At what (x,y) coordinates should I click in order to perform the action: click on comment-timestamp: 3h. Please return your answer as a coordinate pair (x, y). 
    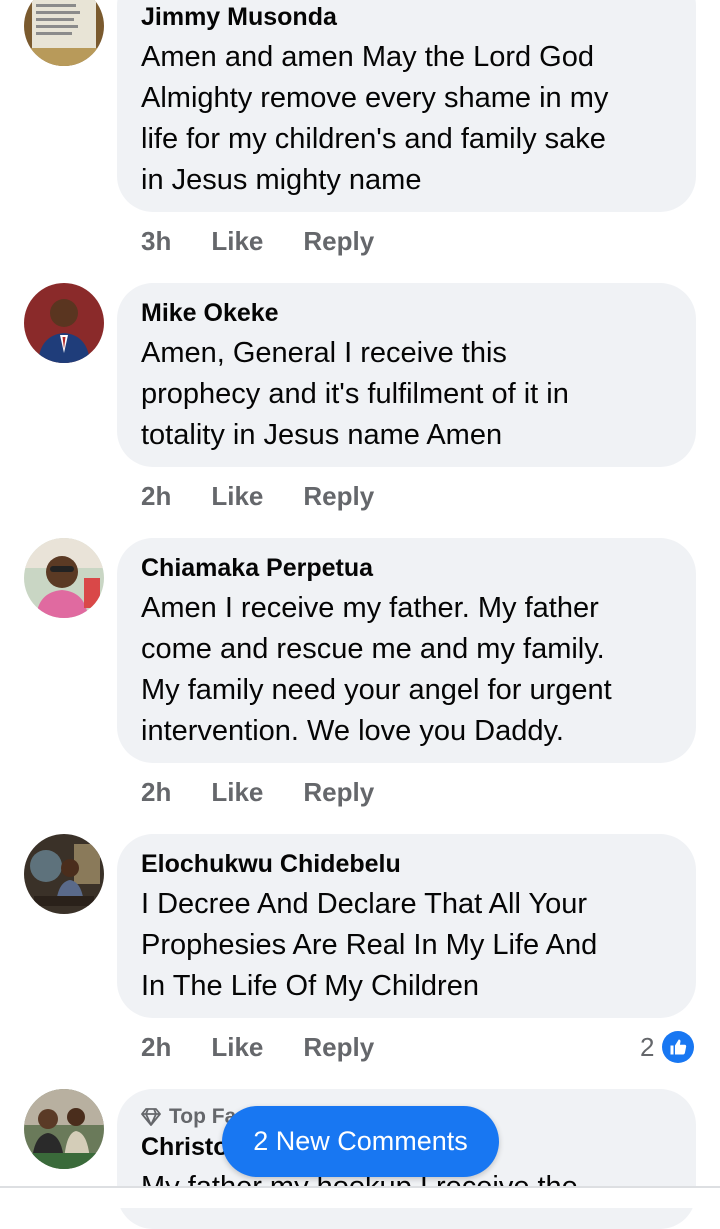
    Looking at the image, I should click on (156, 241).